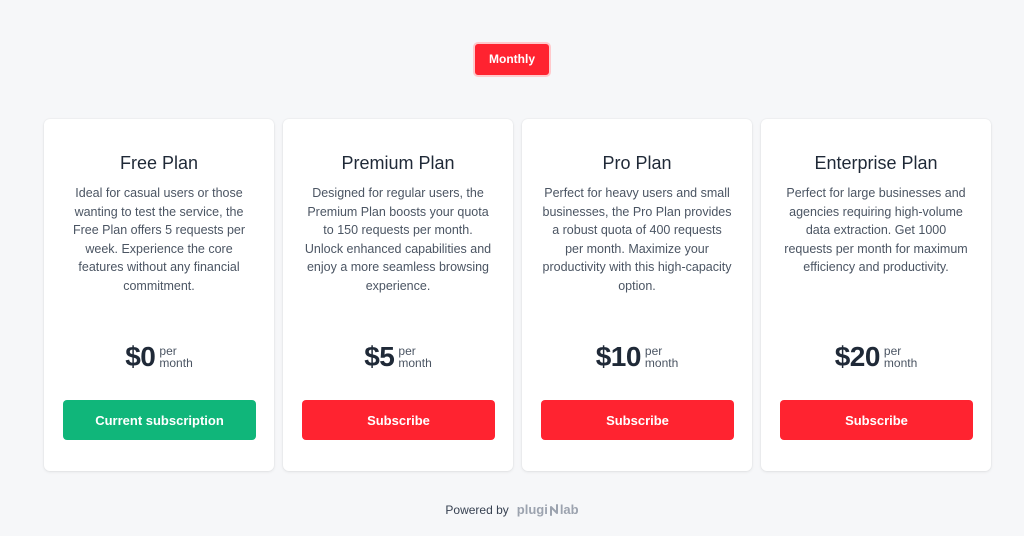  I want to click on price-amount: $10, so click(618, 356).